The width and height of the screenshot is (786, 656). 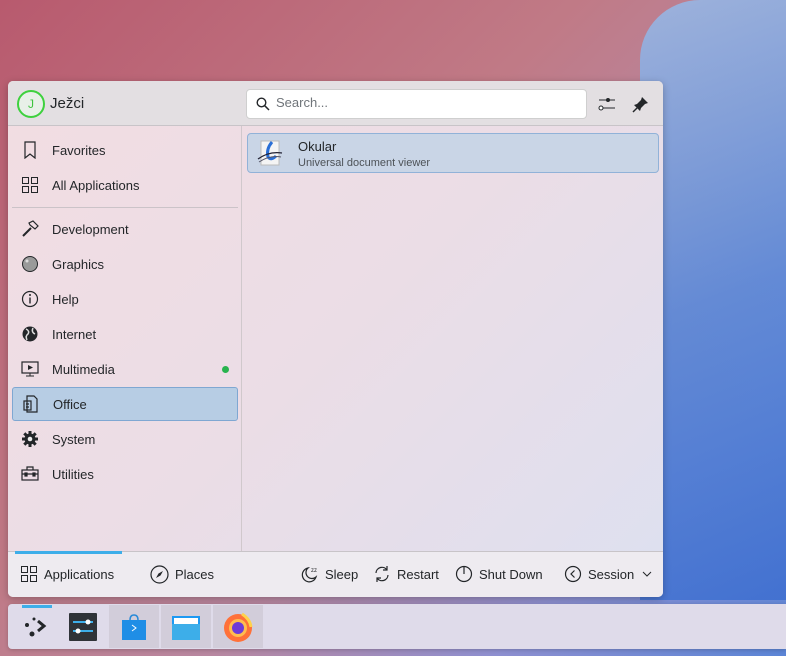 I want to click on graphics-icon, so click(x=30, y=264).